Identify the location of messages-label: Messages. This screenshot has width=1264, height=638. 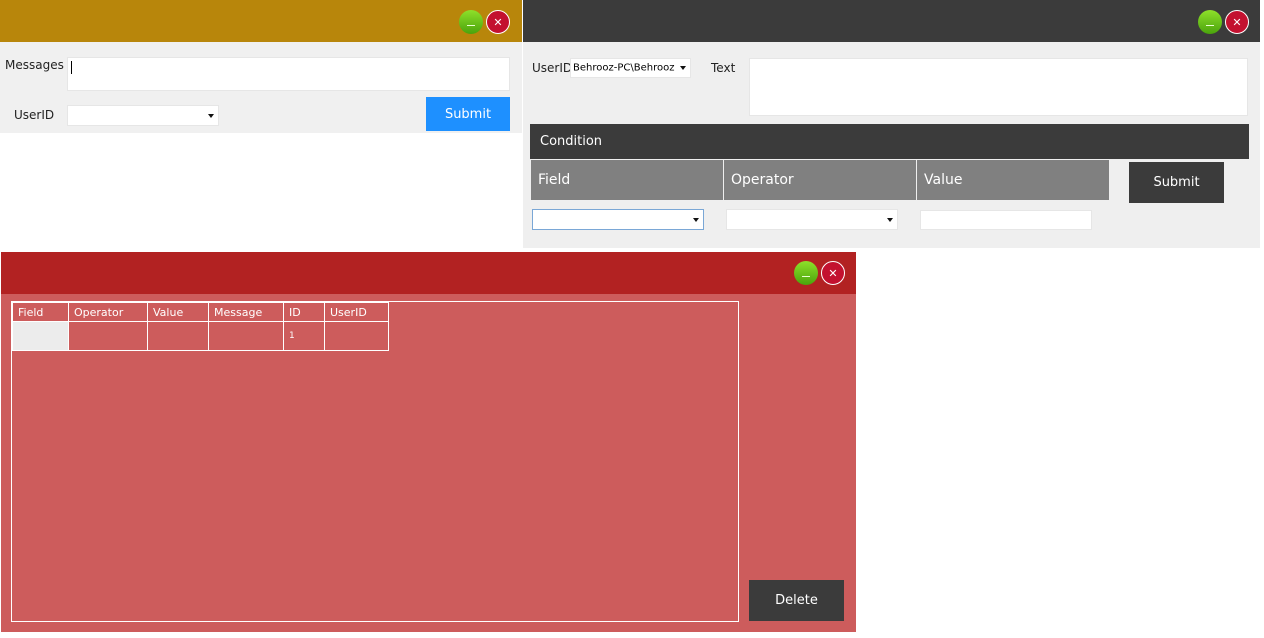
(34, 65).